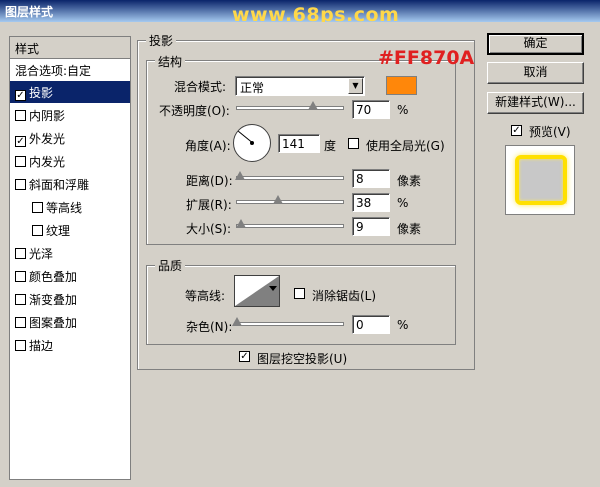 The width and height of the screenshot is (600, 487). Describe the element at coordinates (535, 44) in the screenshot. I see `ok-button: 确定` at that location.